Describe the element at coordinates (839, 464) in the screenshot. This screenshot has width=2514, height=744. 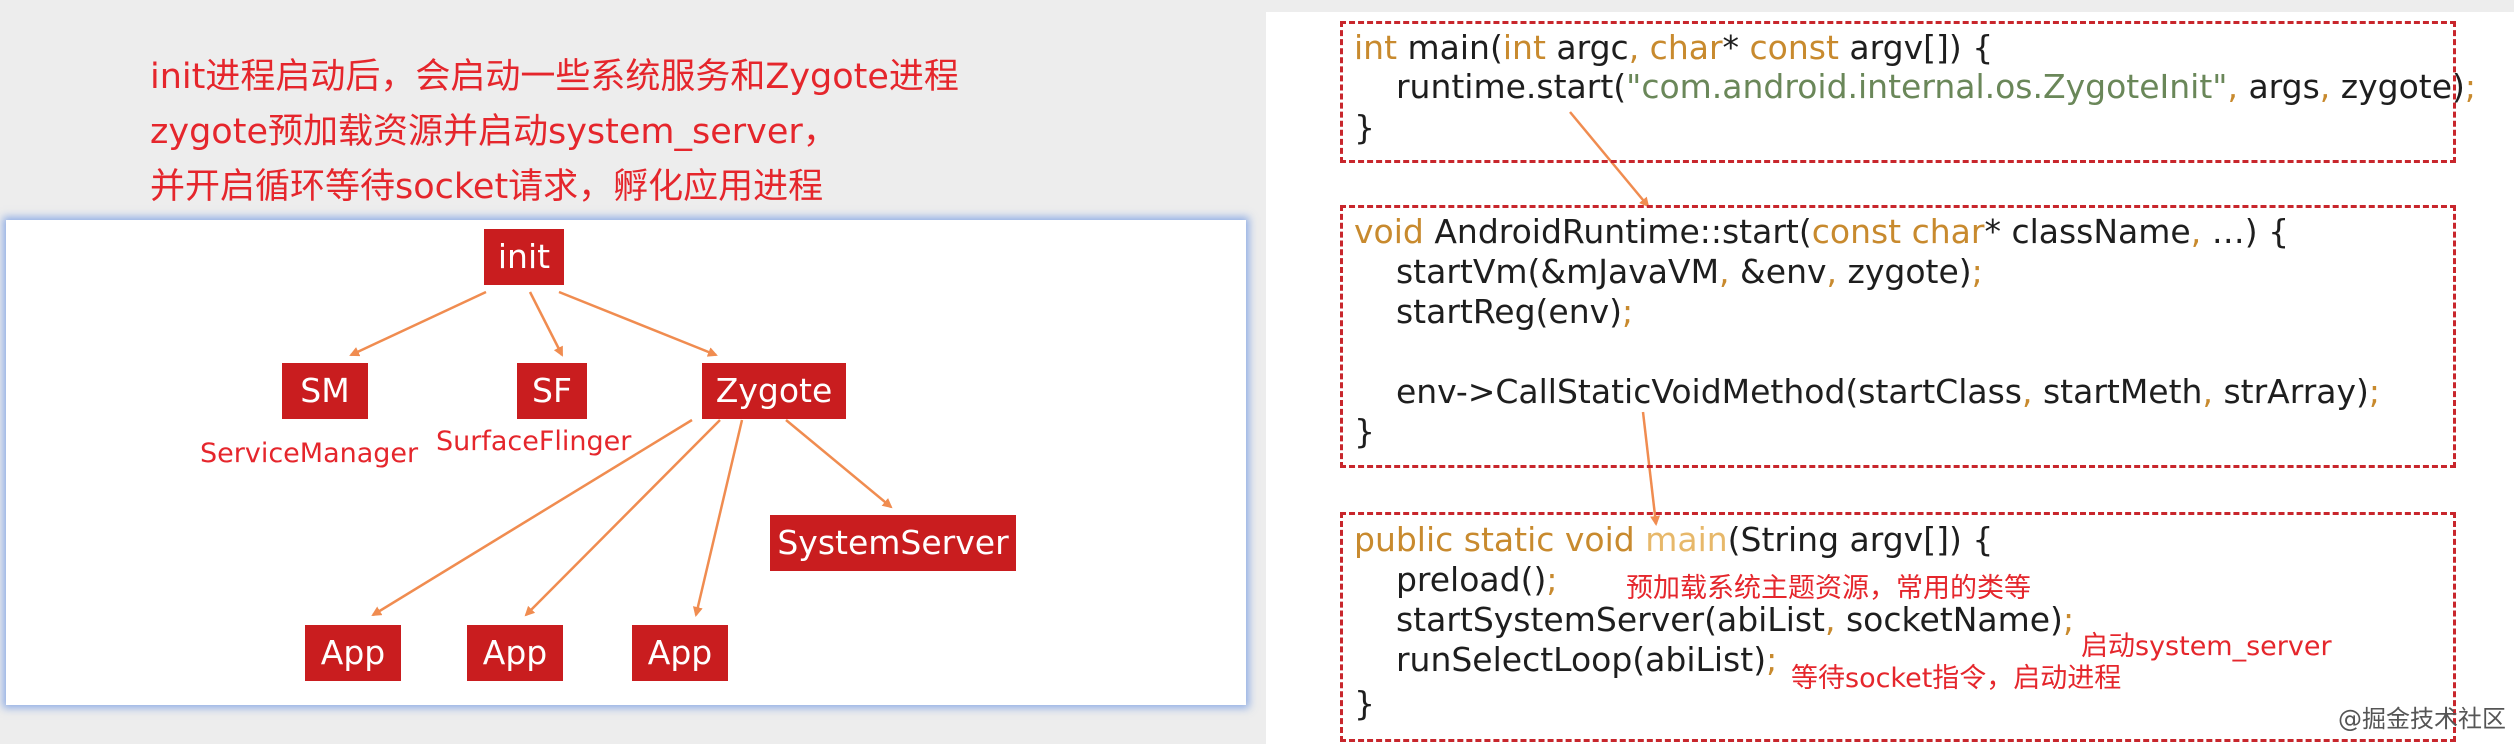
I see `arrow-zygote-systemserver` at that location.